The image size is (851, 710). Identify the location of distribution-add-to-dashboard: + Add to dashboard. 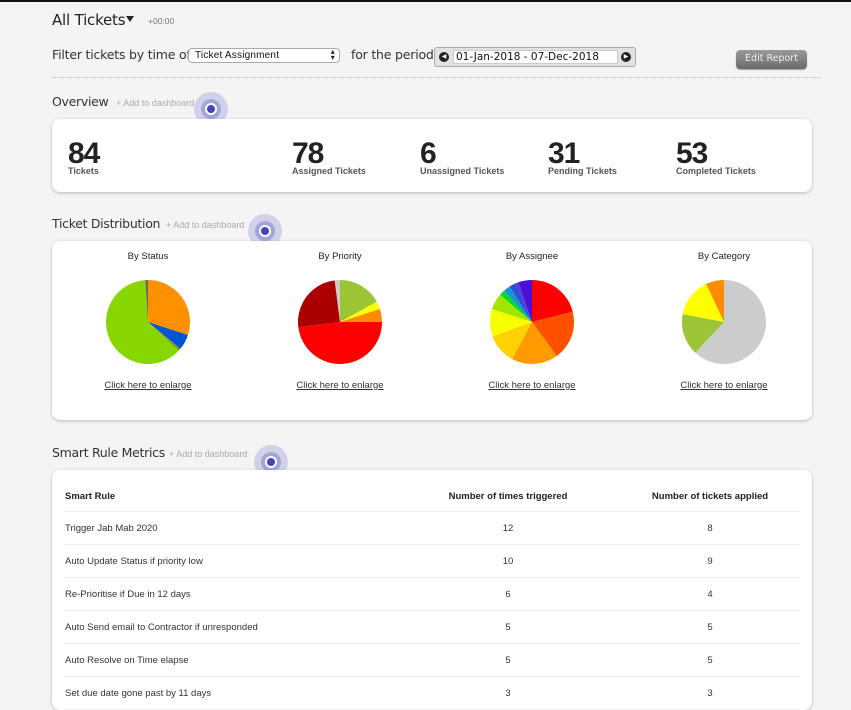
(205, 225).